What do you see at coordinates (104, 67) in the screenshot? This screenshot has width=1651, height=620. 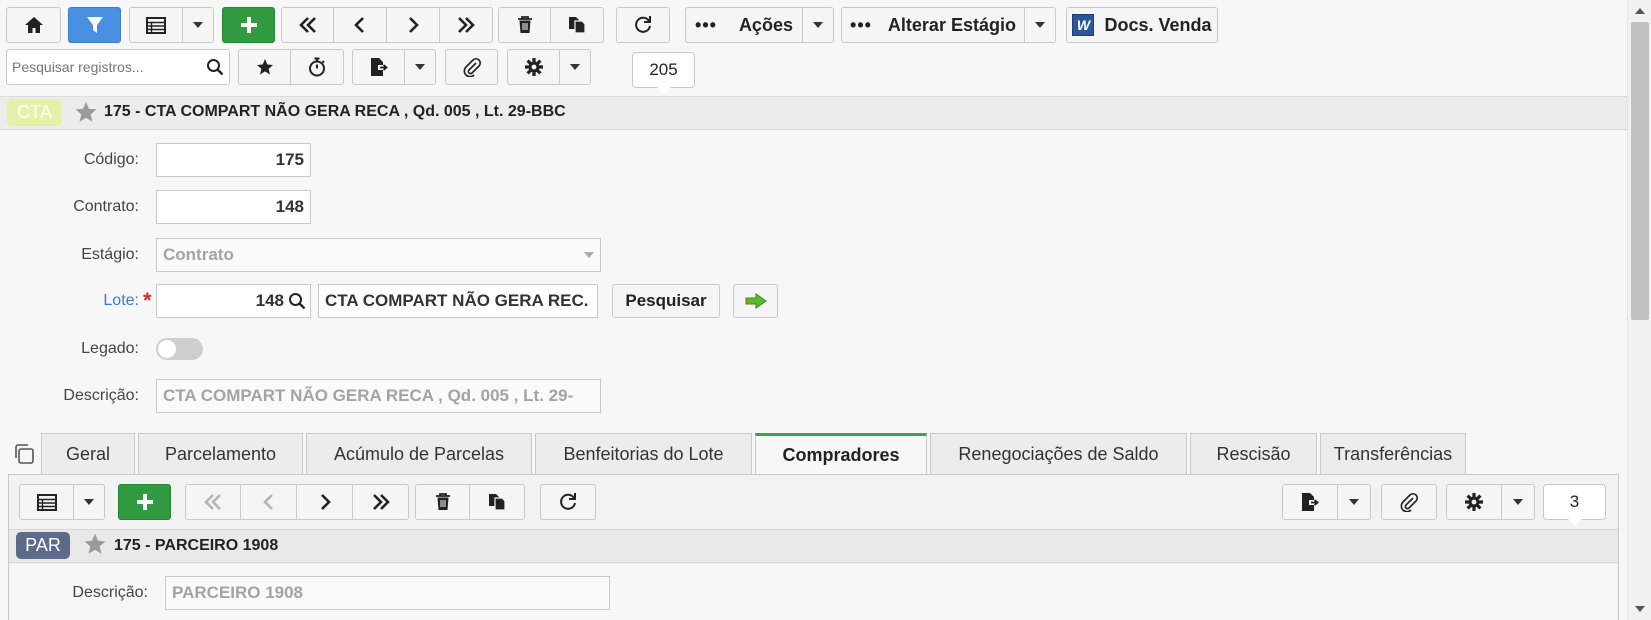 I see `search-input` at bounding box center [104, 67].